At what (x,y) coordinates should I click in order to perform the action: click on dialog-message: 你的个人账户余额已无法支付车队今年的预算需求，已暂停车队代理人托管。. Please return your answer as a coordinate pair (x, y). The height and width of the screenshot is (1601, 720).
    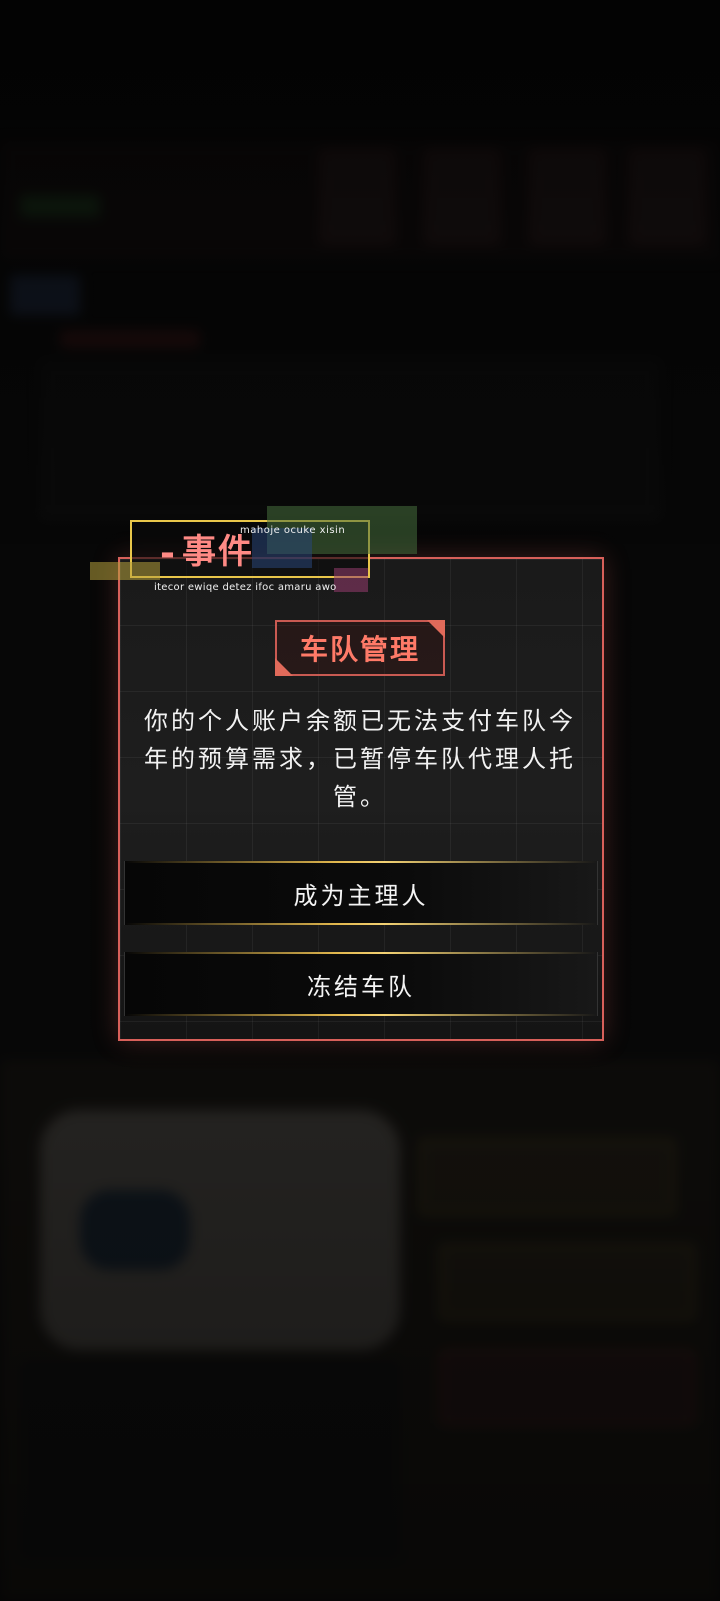
    Looking at the image, I should click on (360, 759).